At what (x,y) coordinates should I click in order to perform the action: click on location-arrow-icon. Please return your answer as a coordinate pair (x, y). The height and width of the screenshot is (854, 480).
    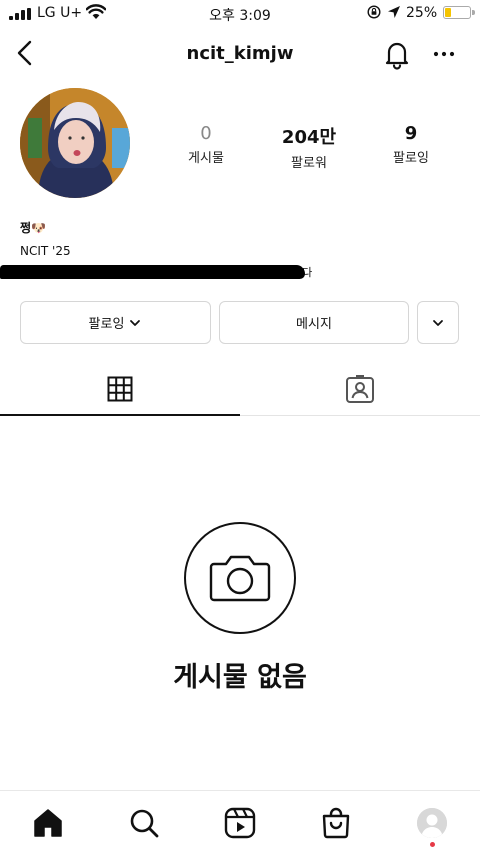
    Looking at the image, I should click on (394, 12).